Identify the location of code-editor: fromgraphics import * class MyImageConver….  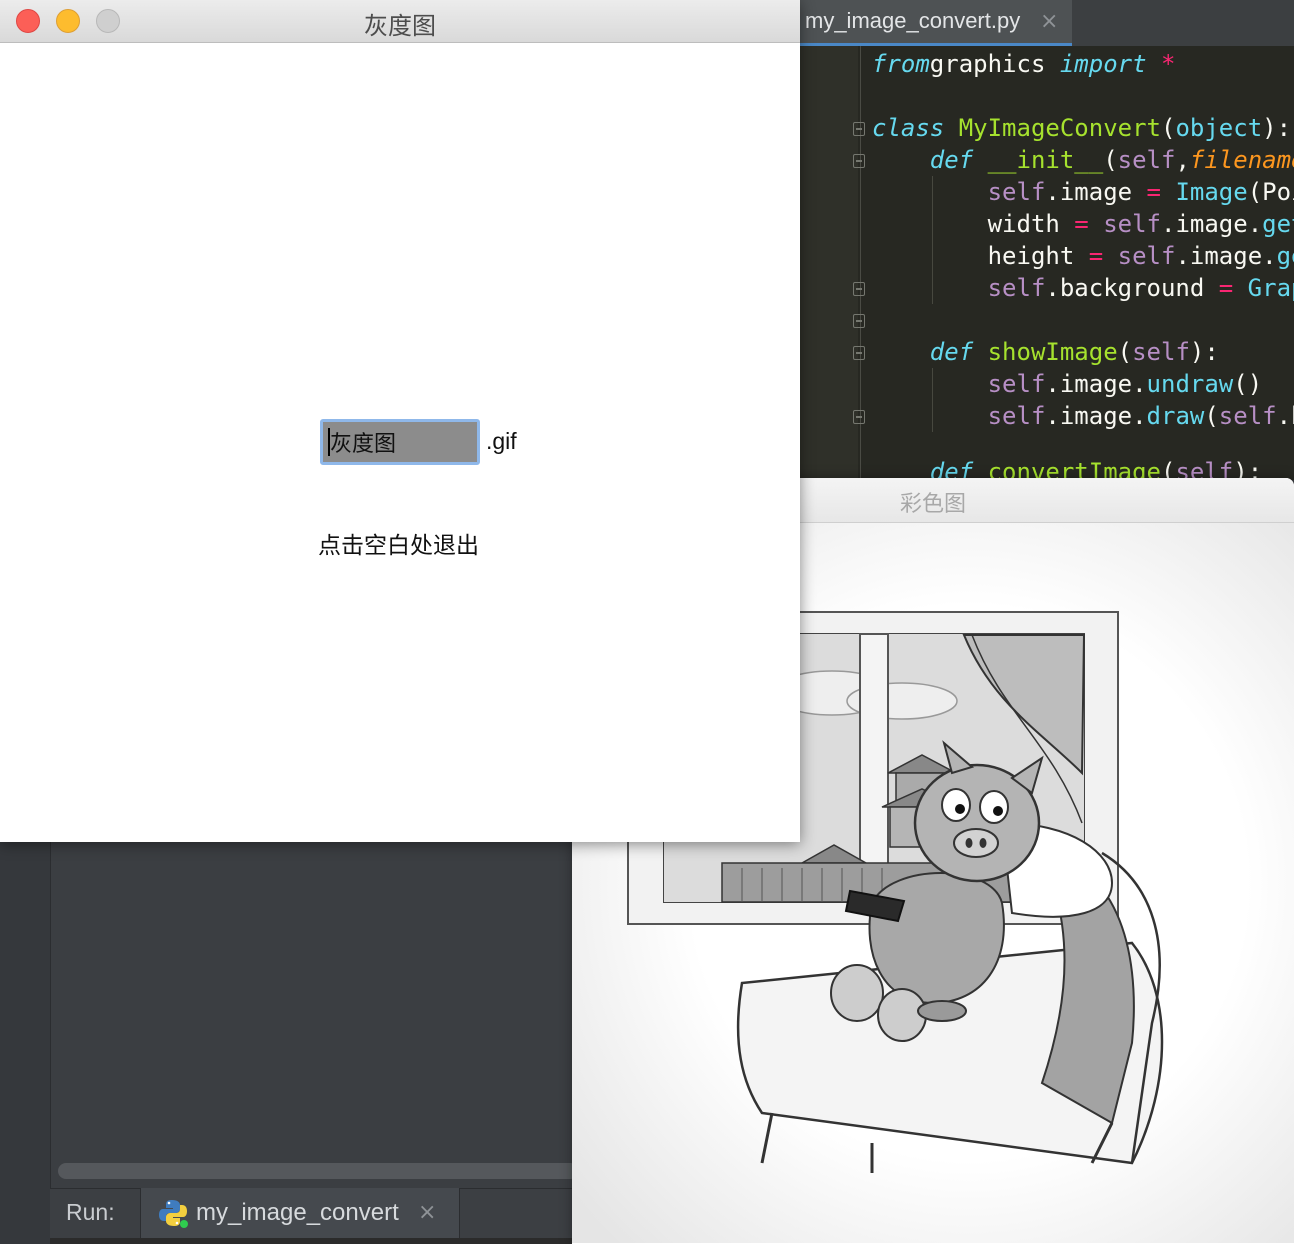
(1047, 263).